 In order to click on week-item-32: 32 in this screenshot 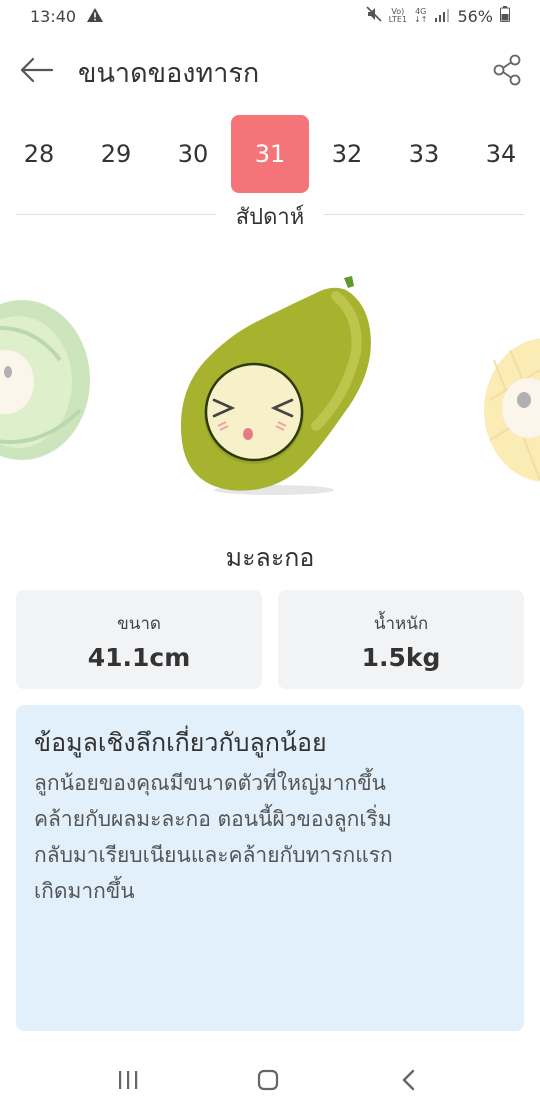, I will do `click(347, 154)`.